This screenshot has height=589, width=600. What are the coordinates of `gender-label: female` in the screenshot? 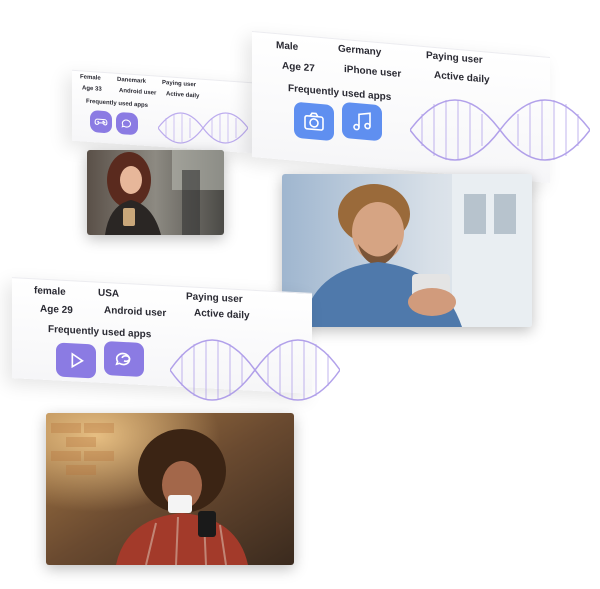 It's located at (50, 291).